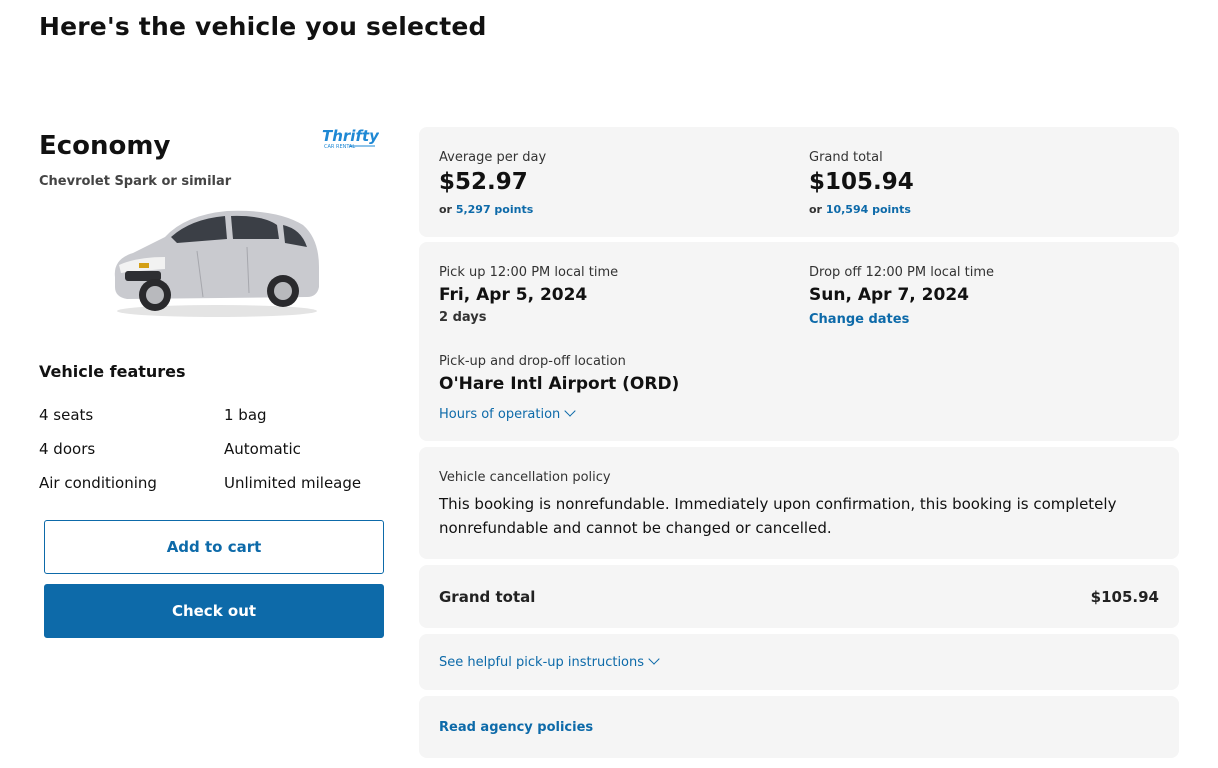 Image resolution: width=1218 pixels, height=768 pixels. What do you see at coordinates (214, 611) in the screenshot?
I see `check-out-button: Check out` at bounding box center [214, 611].